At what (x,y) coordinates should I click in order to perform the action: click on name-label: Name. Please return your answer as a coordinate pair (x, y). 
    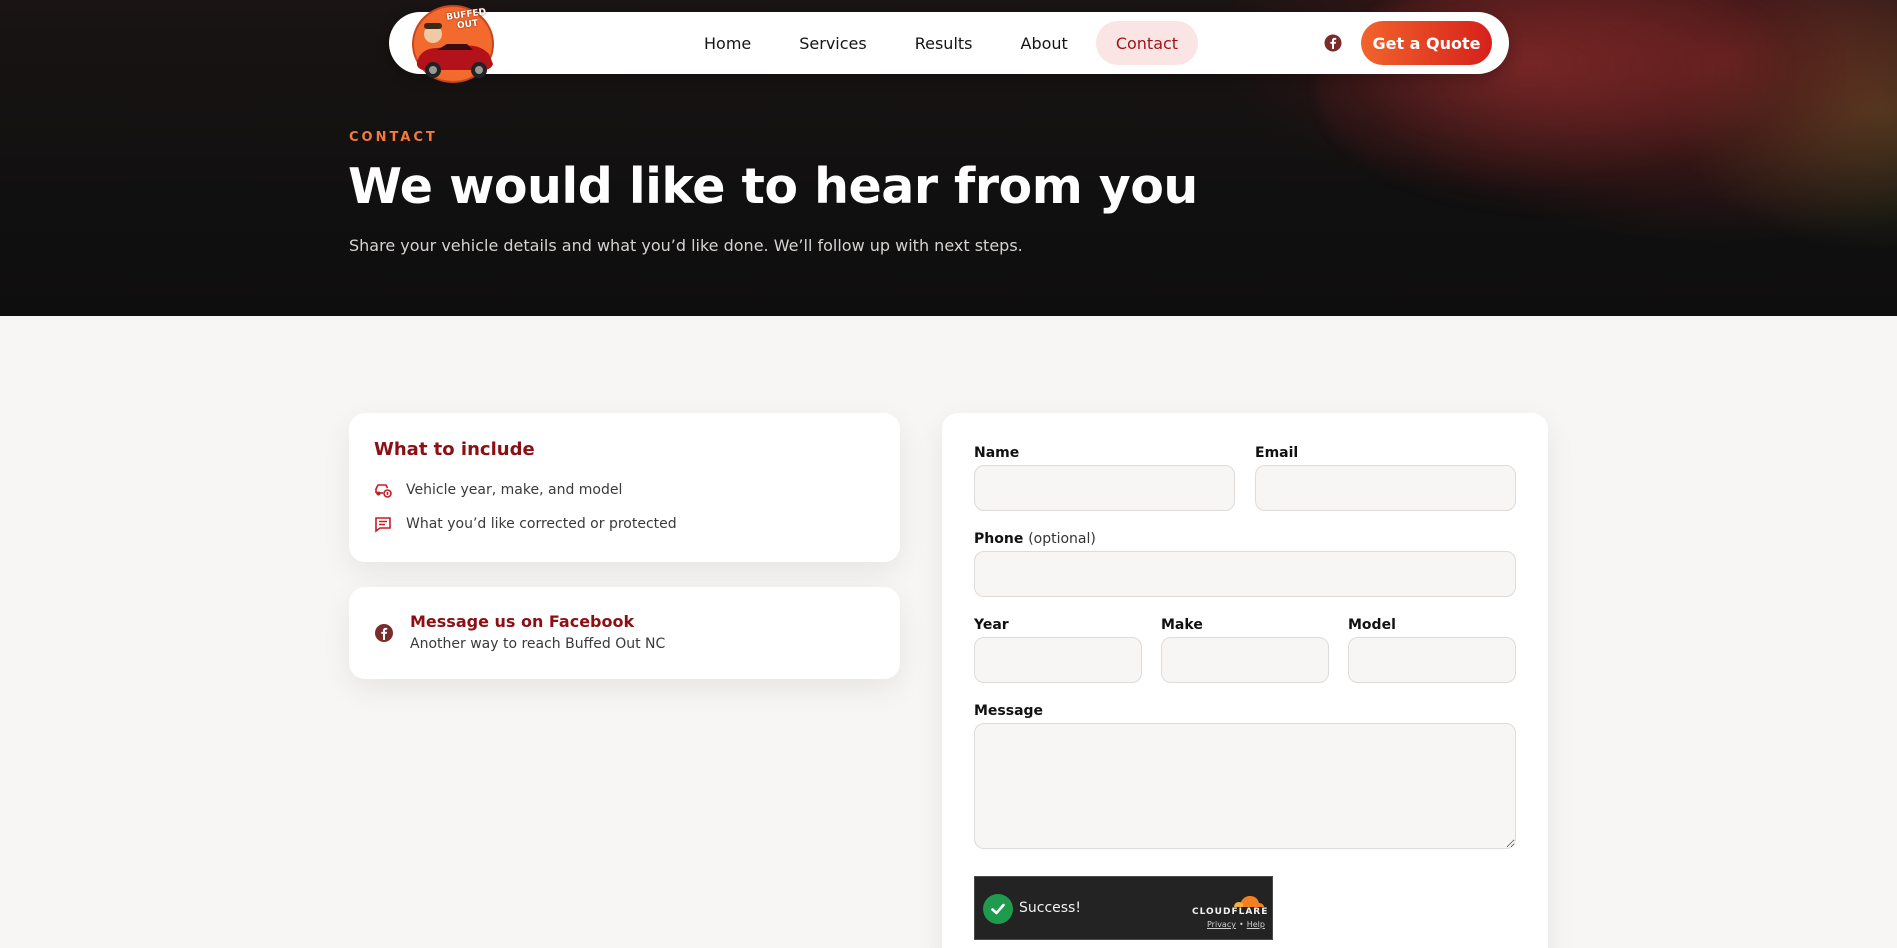
    Looking at the image, I should click on (997, 453).